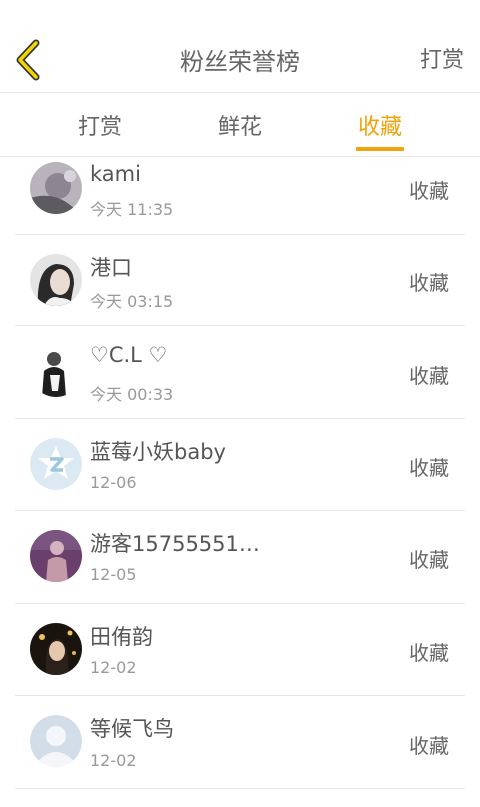 The width and height of the screenshot is (480, 807). I want to click on list-item: ♡C.L ♡ 今天 00:33 收藏, so click(240, 372).